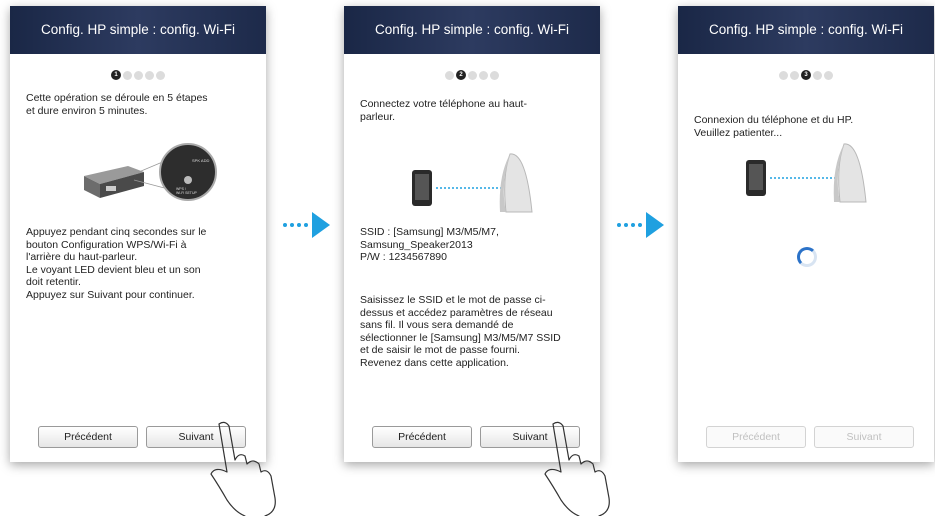  Describe the element at coordinates (807, 257) in the screenshot. I see `loading-spinner-icon` at that location.